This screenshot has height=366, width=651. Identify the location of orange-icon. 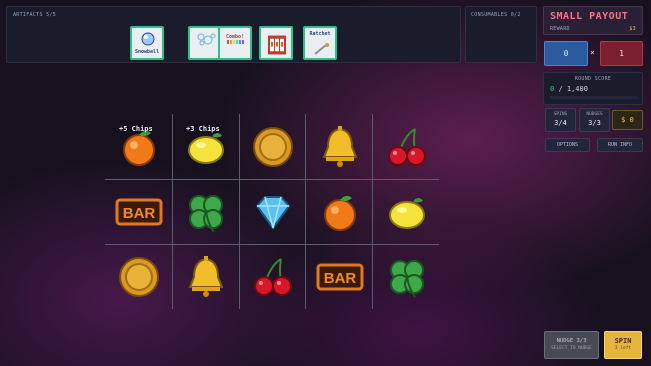
(339, 213).